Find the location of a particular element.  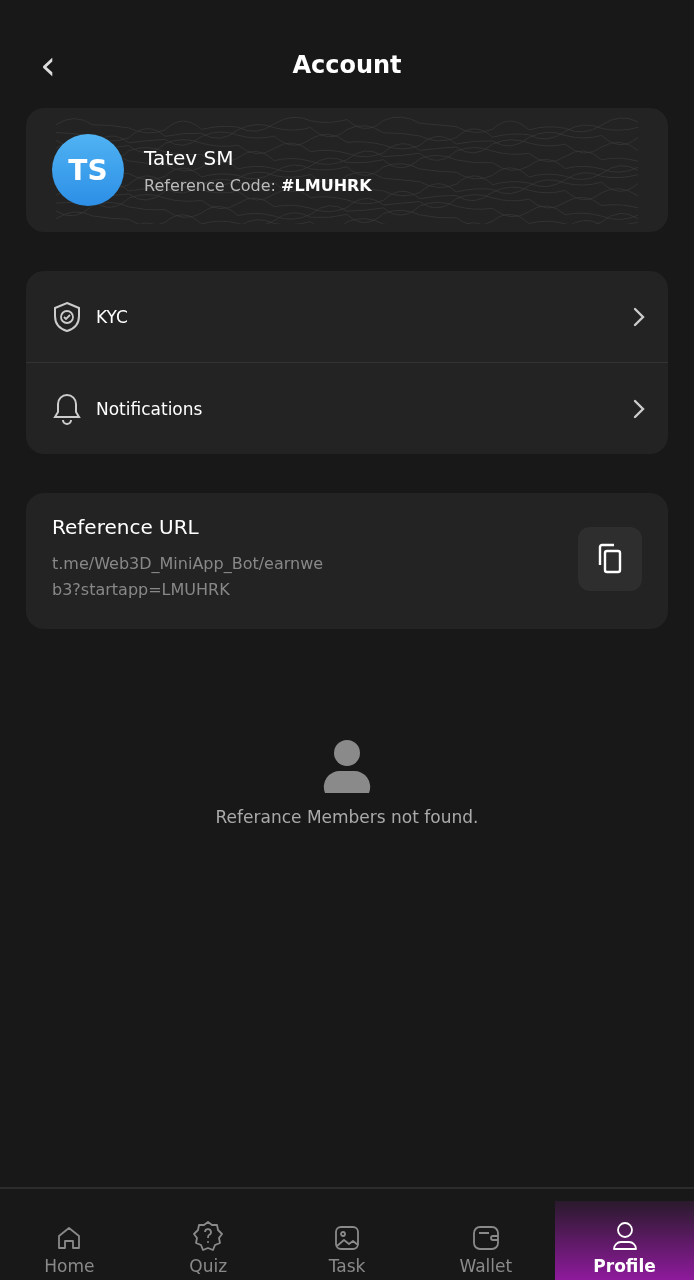

reference-url: t.me/Web3D_MiniApp_Bot/earnweb3?startapp=LMUHRK is located at coordinates (188, 577).